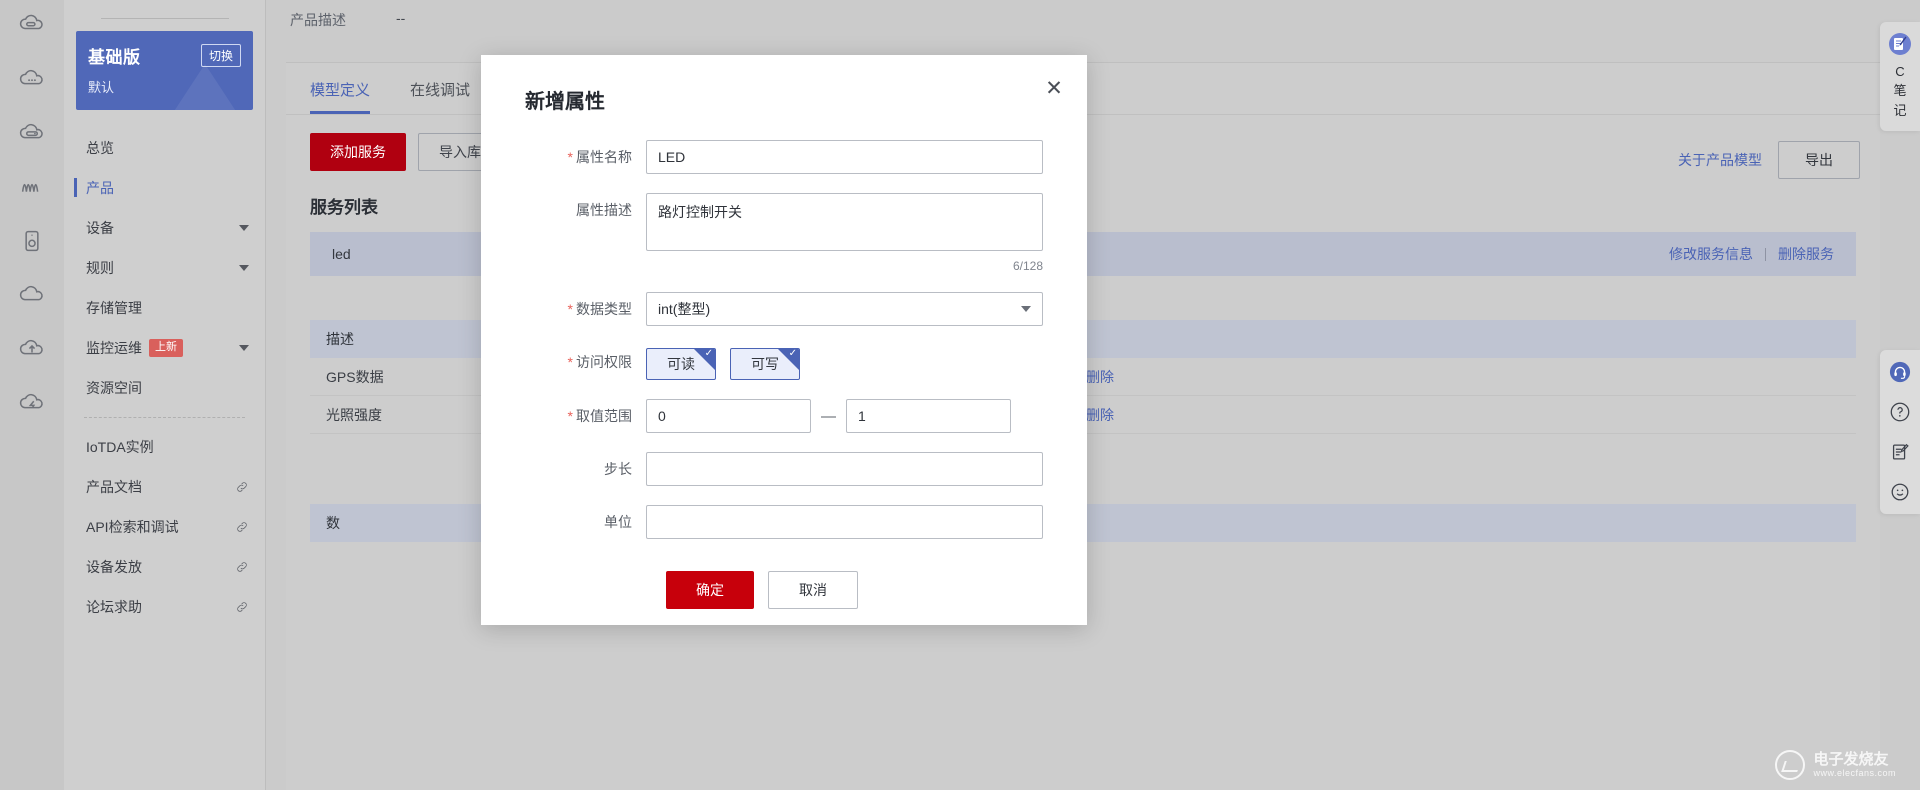  What do you see at coordinates (120, 447) in the screenshot?
I see `sidebar-item-label: IoTDA实例` at bounding box center [120, 447].